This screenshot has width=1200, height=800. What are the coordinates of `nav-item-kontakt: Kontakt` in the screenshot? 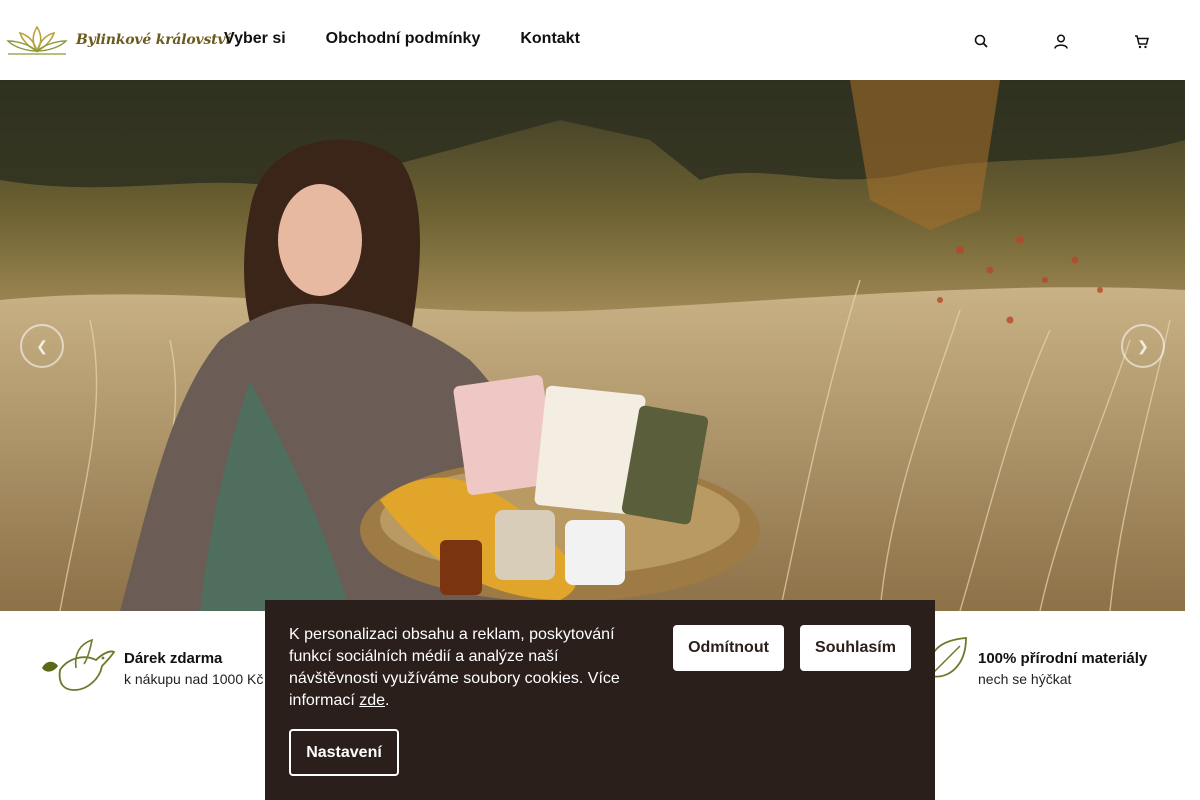 It's located at (550, 39).